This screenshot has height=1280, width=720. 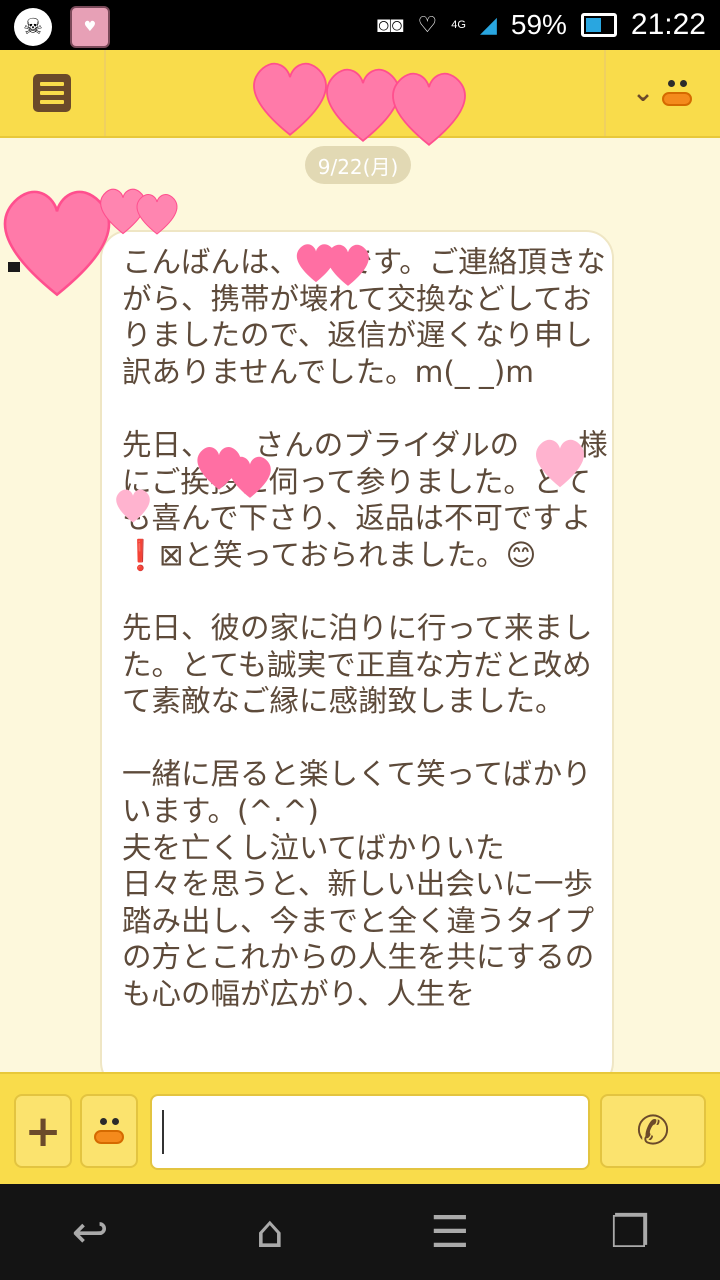 What do you see at coordinates (630, 1232) in the screenshot?
I see `recent-apps-icon: ❐` at bounding box center [630, 1232].